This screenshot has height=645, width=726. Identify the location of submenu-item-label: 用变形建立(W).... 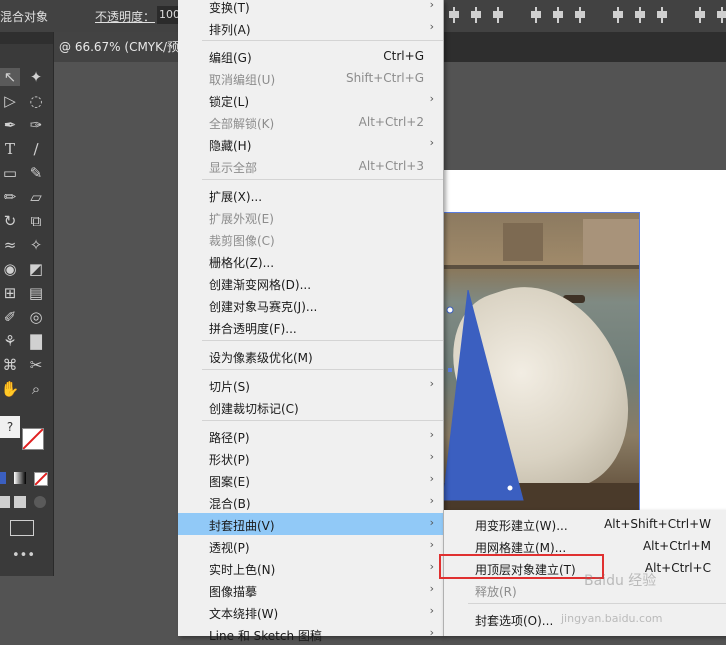
(521, 526).